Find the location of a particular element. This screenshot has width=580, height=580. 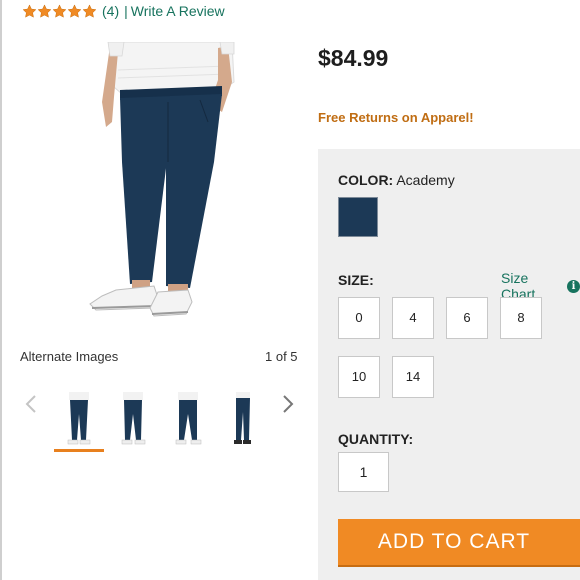

chevron-right-icon is located at coordinates (288, 404).